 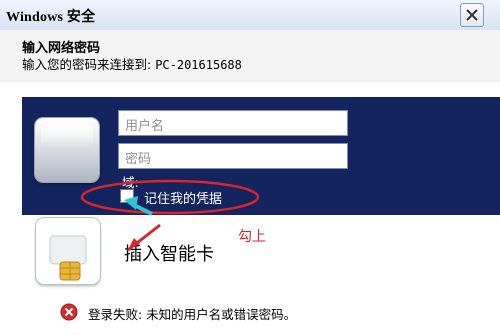 What do you see at coordinates (134, 244) in the screenshot?
I see `annotation-arrowhead-red` at bounding box center [134, 244].